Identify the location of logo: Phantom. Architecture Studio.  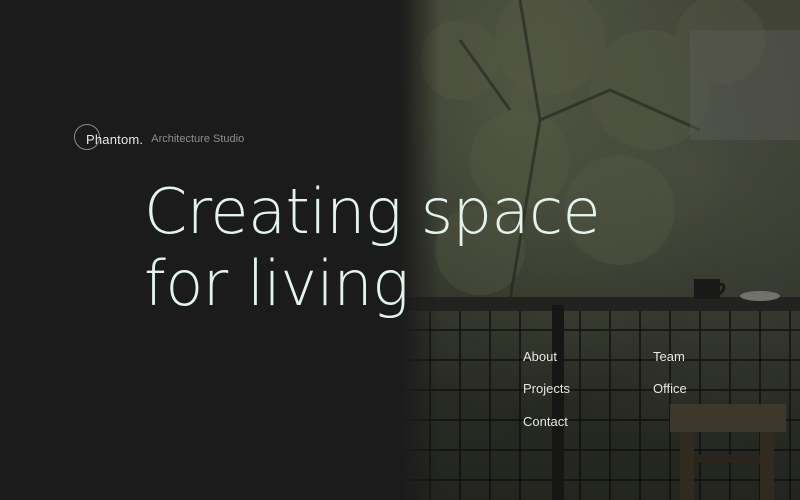
(159, 139).